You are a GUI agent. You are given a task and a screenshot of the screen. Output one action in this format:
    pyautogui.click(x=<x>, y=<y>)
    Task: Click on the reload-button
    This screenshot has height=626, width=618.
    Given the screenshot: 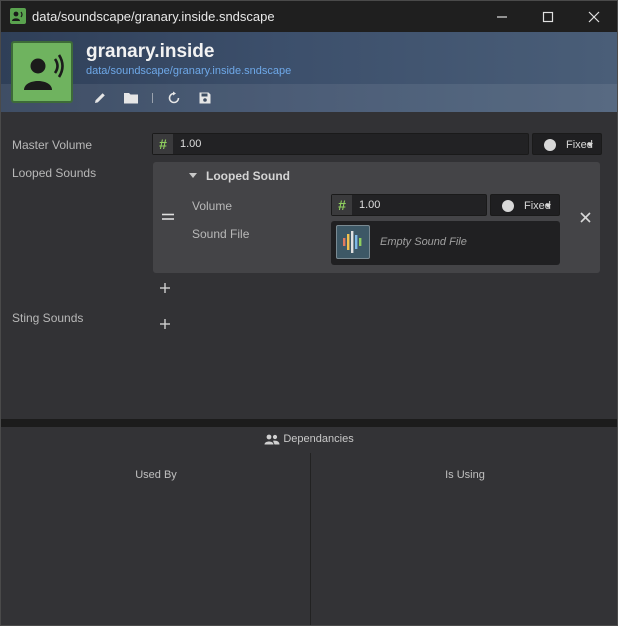 What is the action you would take?
    pyautogui.click(x=174, y=98)
    